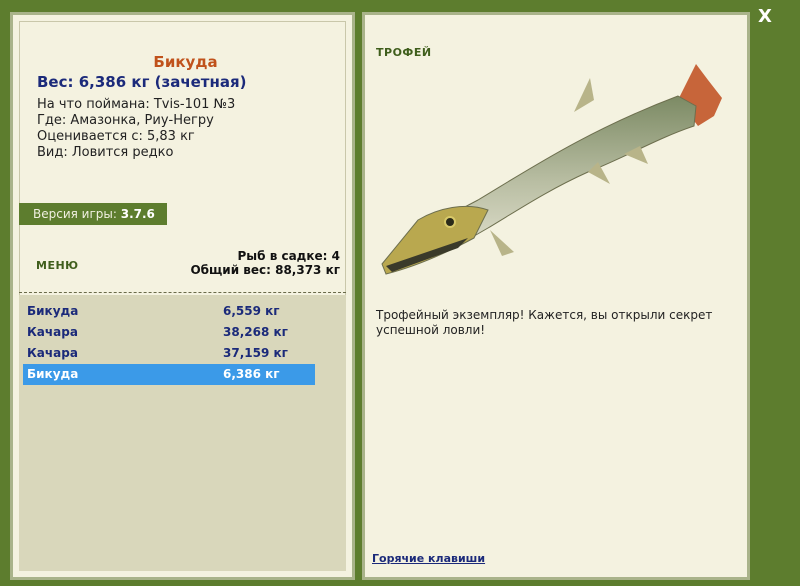  What do you see at coordinates (105, 152) in the screenshot?
I see `rarity-info: Вид: Ловится редко` at bounding box center [105, 152].